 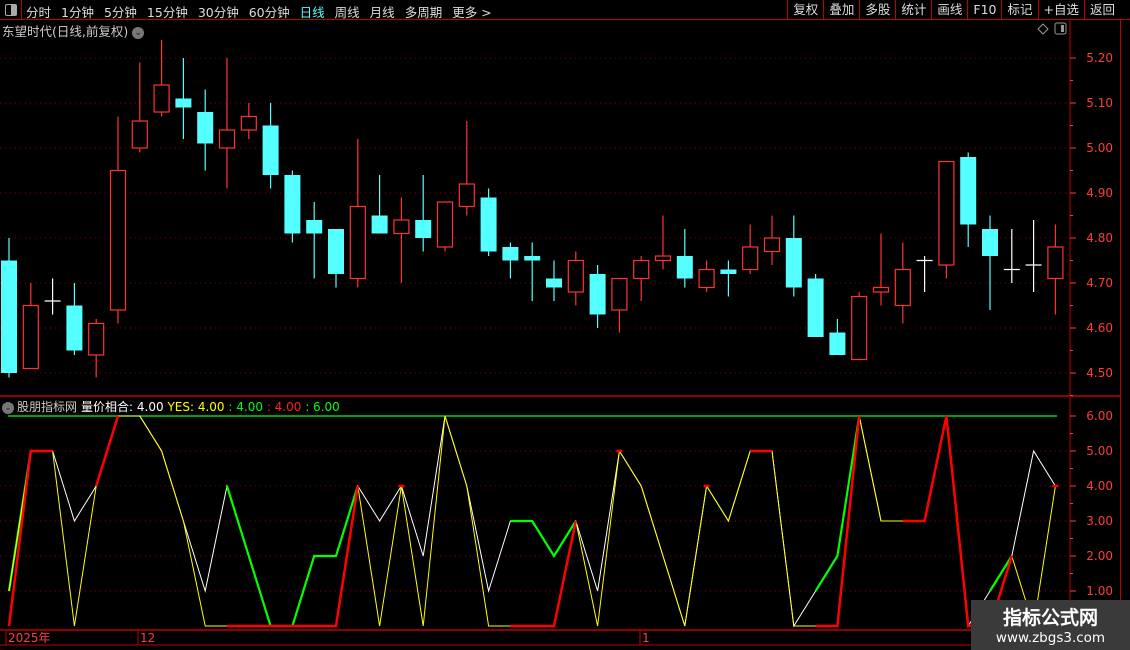 I want to click on date-label-month: 12, so click(x=147, y=638).